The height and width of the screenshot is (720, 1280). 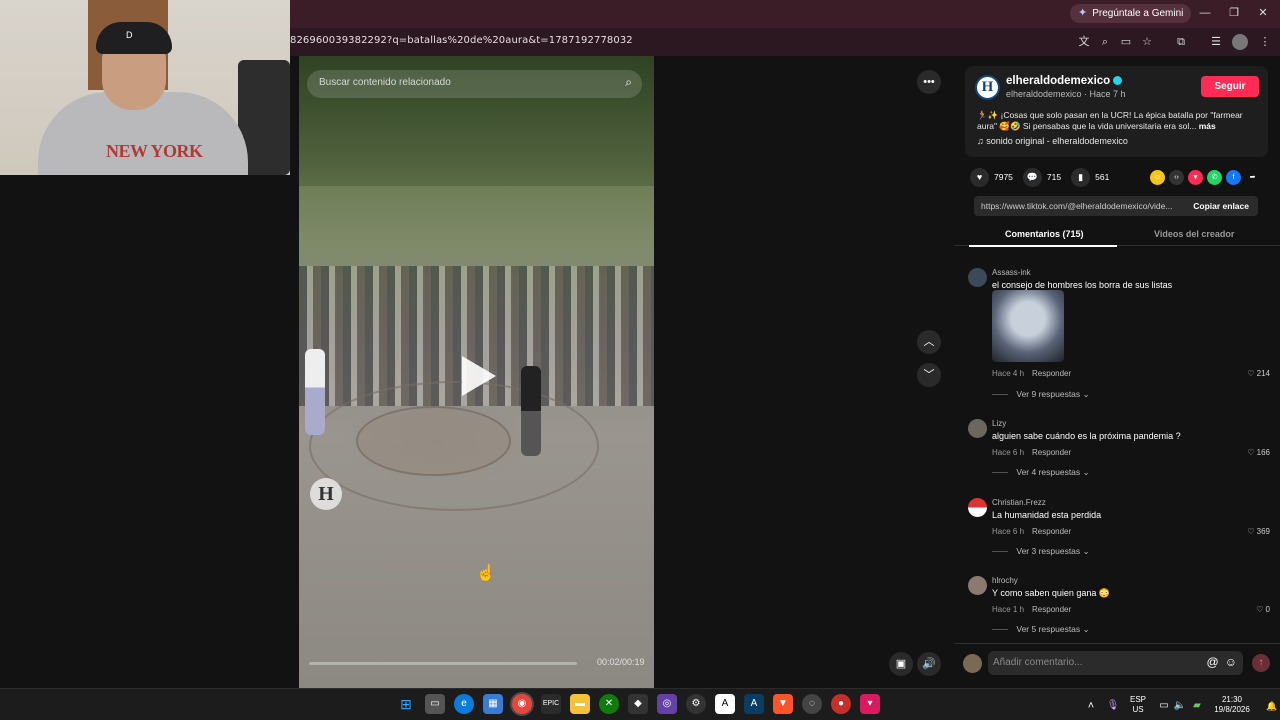 I want to click on clock-time: 21:30, so click(x=1232, y=699).